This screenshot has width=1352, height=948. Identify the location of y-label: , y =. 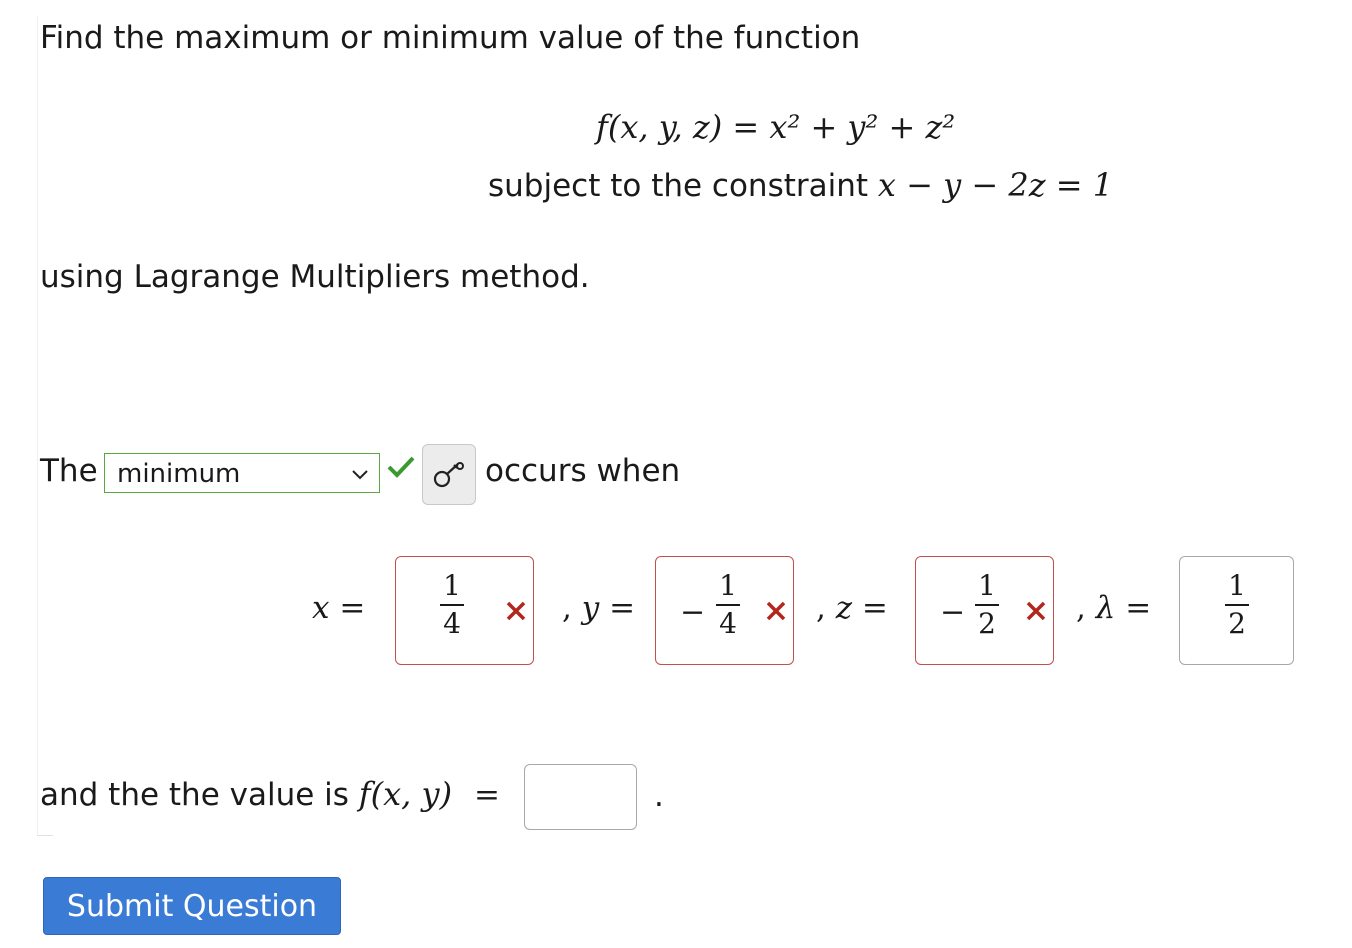
(599, 608).